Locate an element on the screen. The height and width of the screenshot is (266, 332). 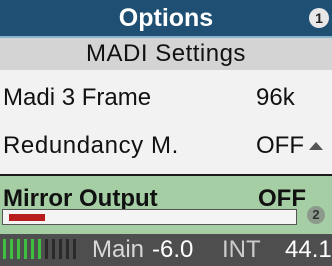
encoder-1-icon: 1 is located at coordinates (319, 18).